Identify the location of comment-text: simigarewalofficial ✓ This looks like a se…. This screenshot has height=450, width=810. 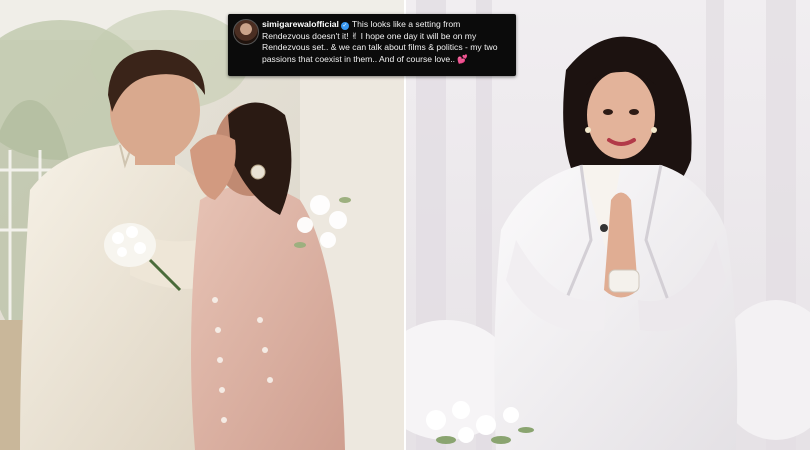
(386, 42).